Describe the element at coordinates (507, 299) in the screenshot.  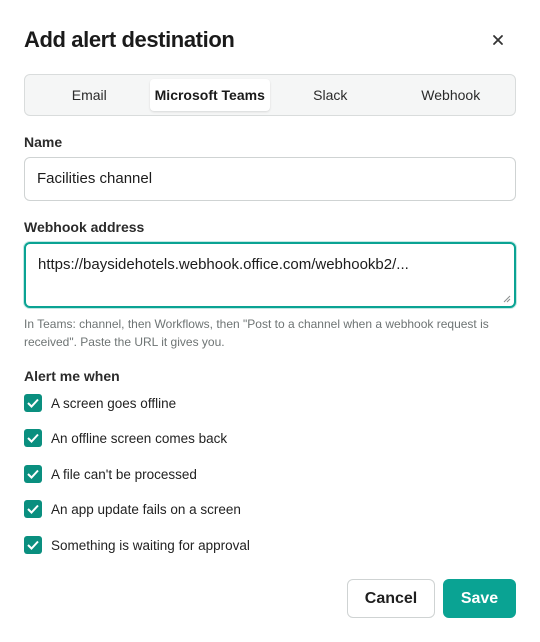
I see `resize-handle-icon` at that location.